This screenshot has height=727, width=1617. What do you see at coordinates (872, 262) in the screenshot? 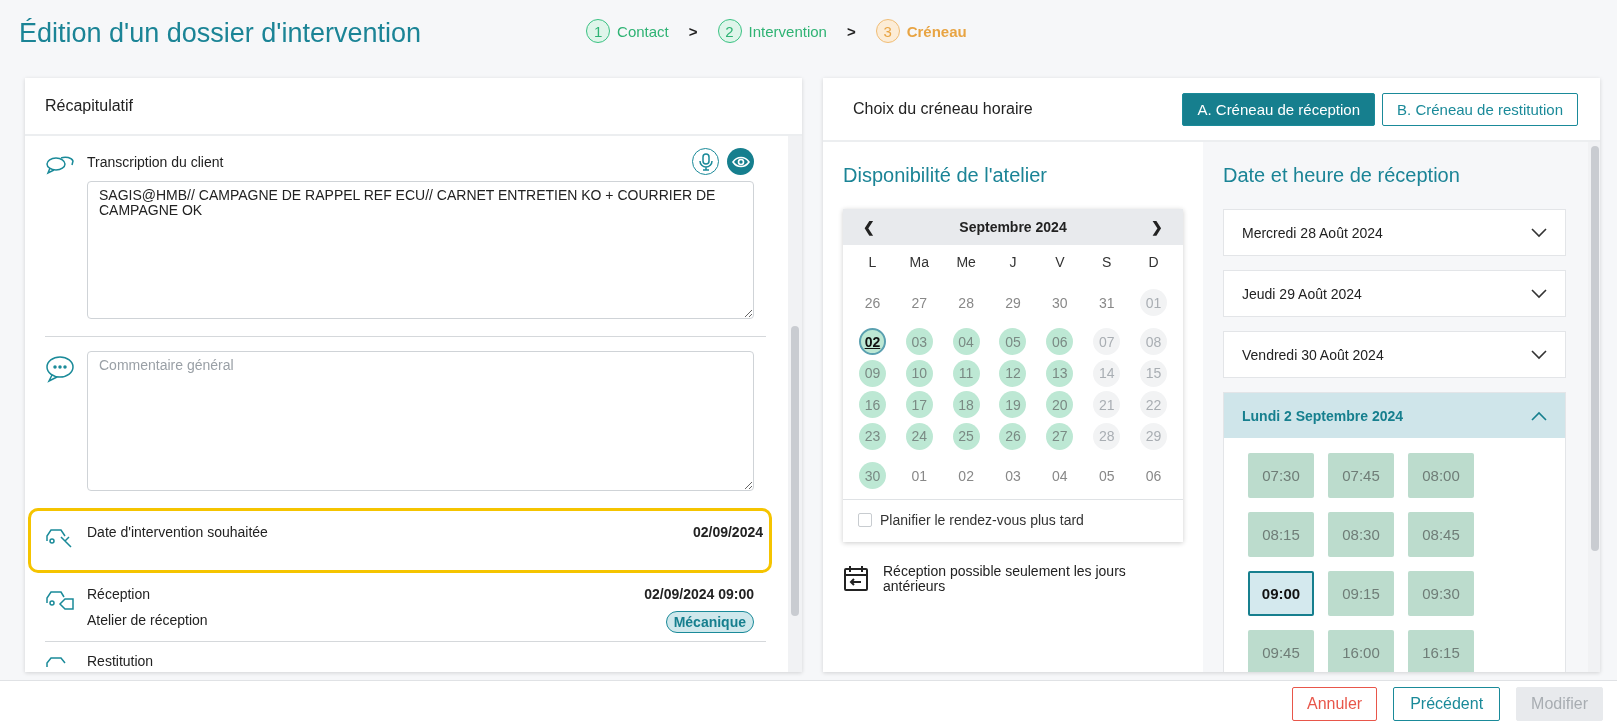
I see `weekday-label: L` at bounding box center [872, 262].